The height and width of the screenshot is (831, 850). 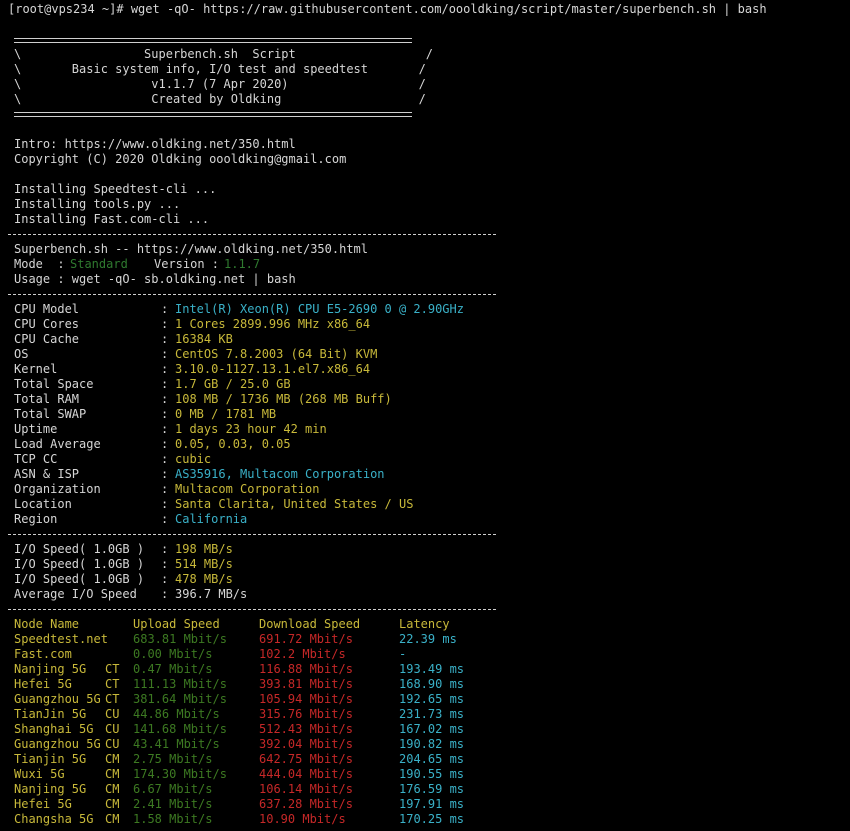 I want to click on upload-speed: 111.13 Mbit/s, so click(x=180, y=684).